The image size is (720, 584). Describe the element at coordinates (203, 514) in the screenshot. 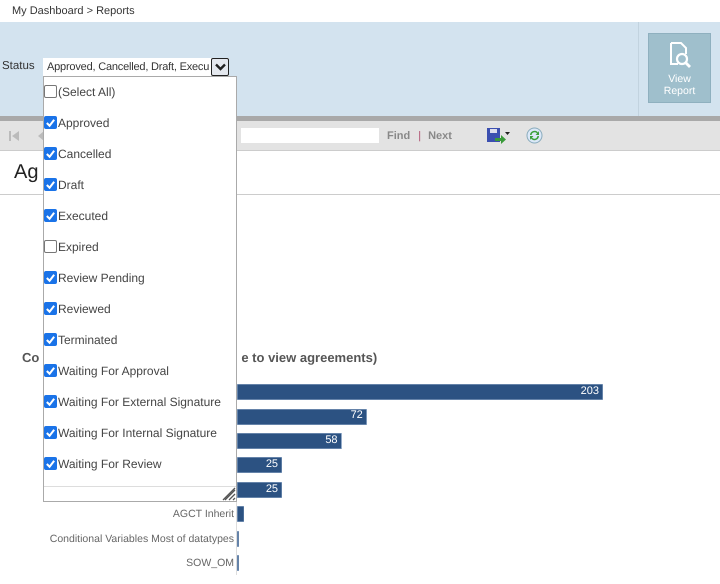

I see `category-label: AGCT Inherit` at that location.